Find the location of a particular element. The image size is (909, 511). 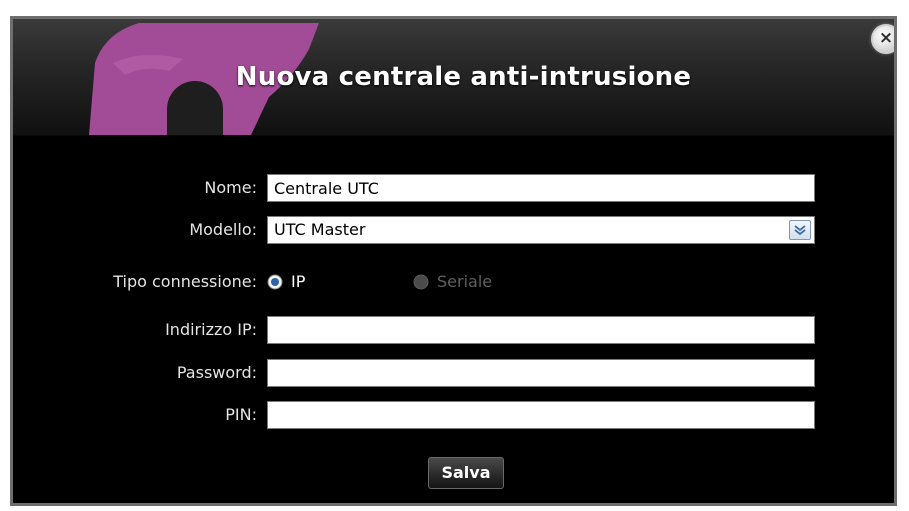

pin-label: PIN: is located at coordinates (241, 414).